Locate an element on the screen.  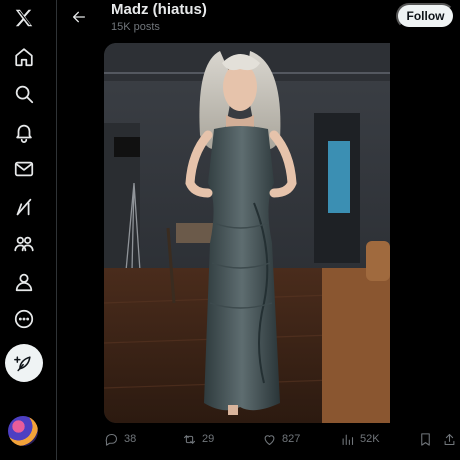
bookmark-icon is located at coordinates (425, 439).